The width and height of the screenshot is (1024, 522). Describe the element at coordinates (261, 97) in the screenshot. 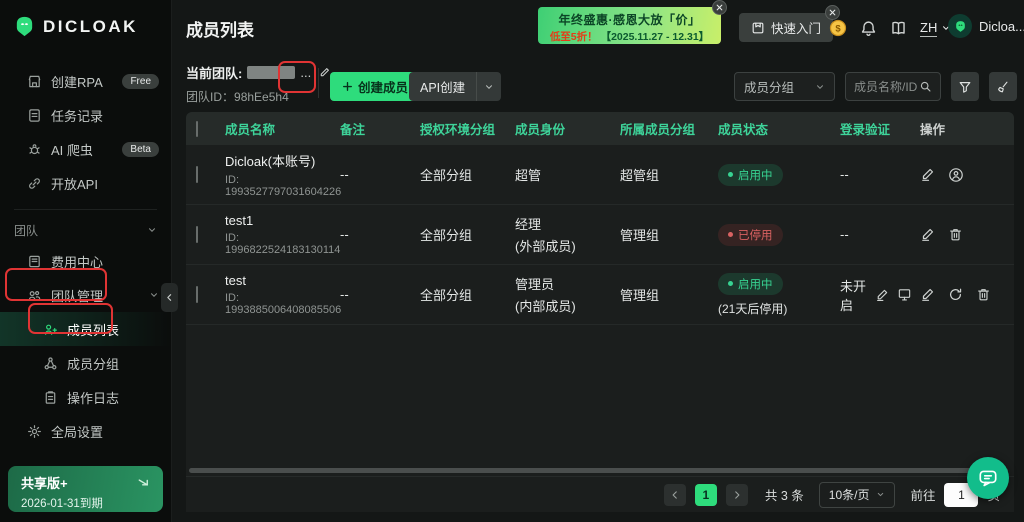

I see `team-id-value: 98hEe5h4` at that location.